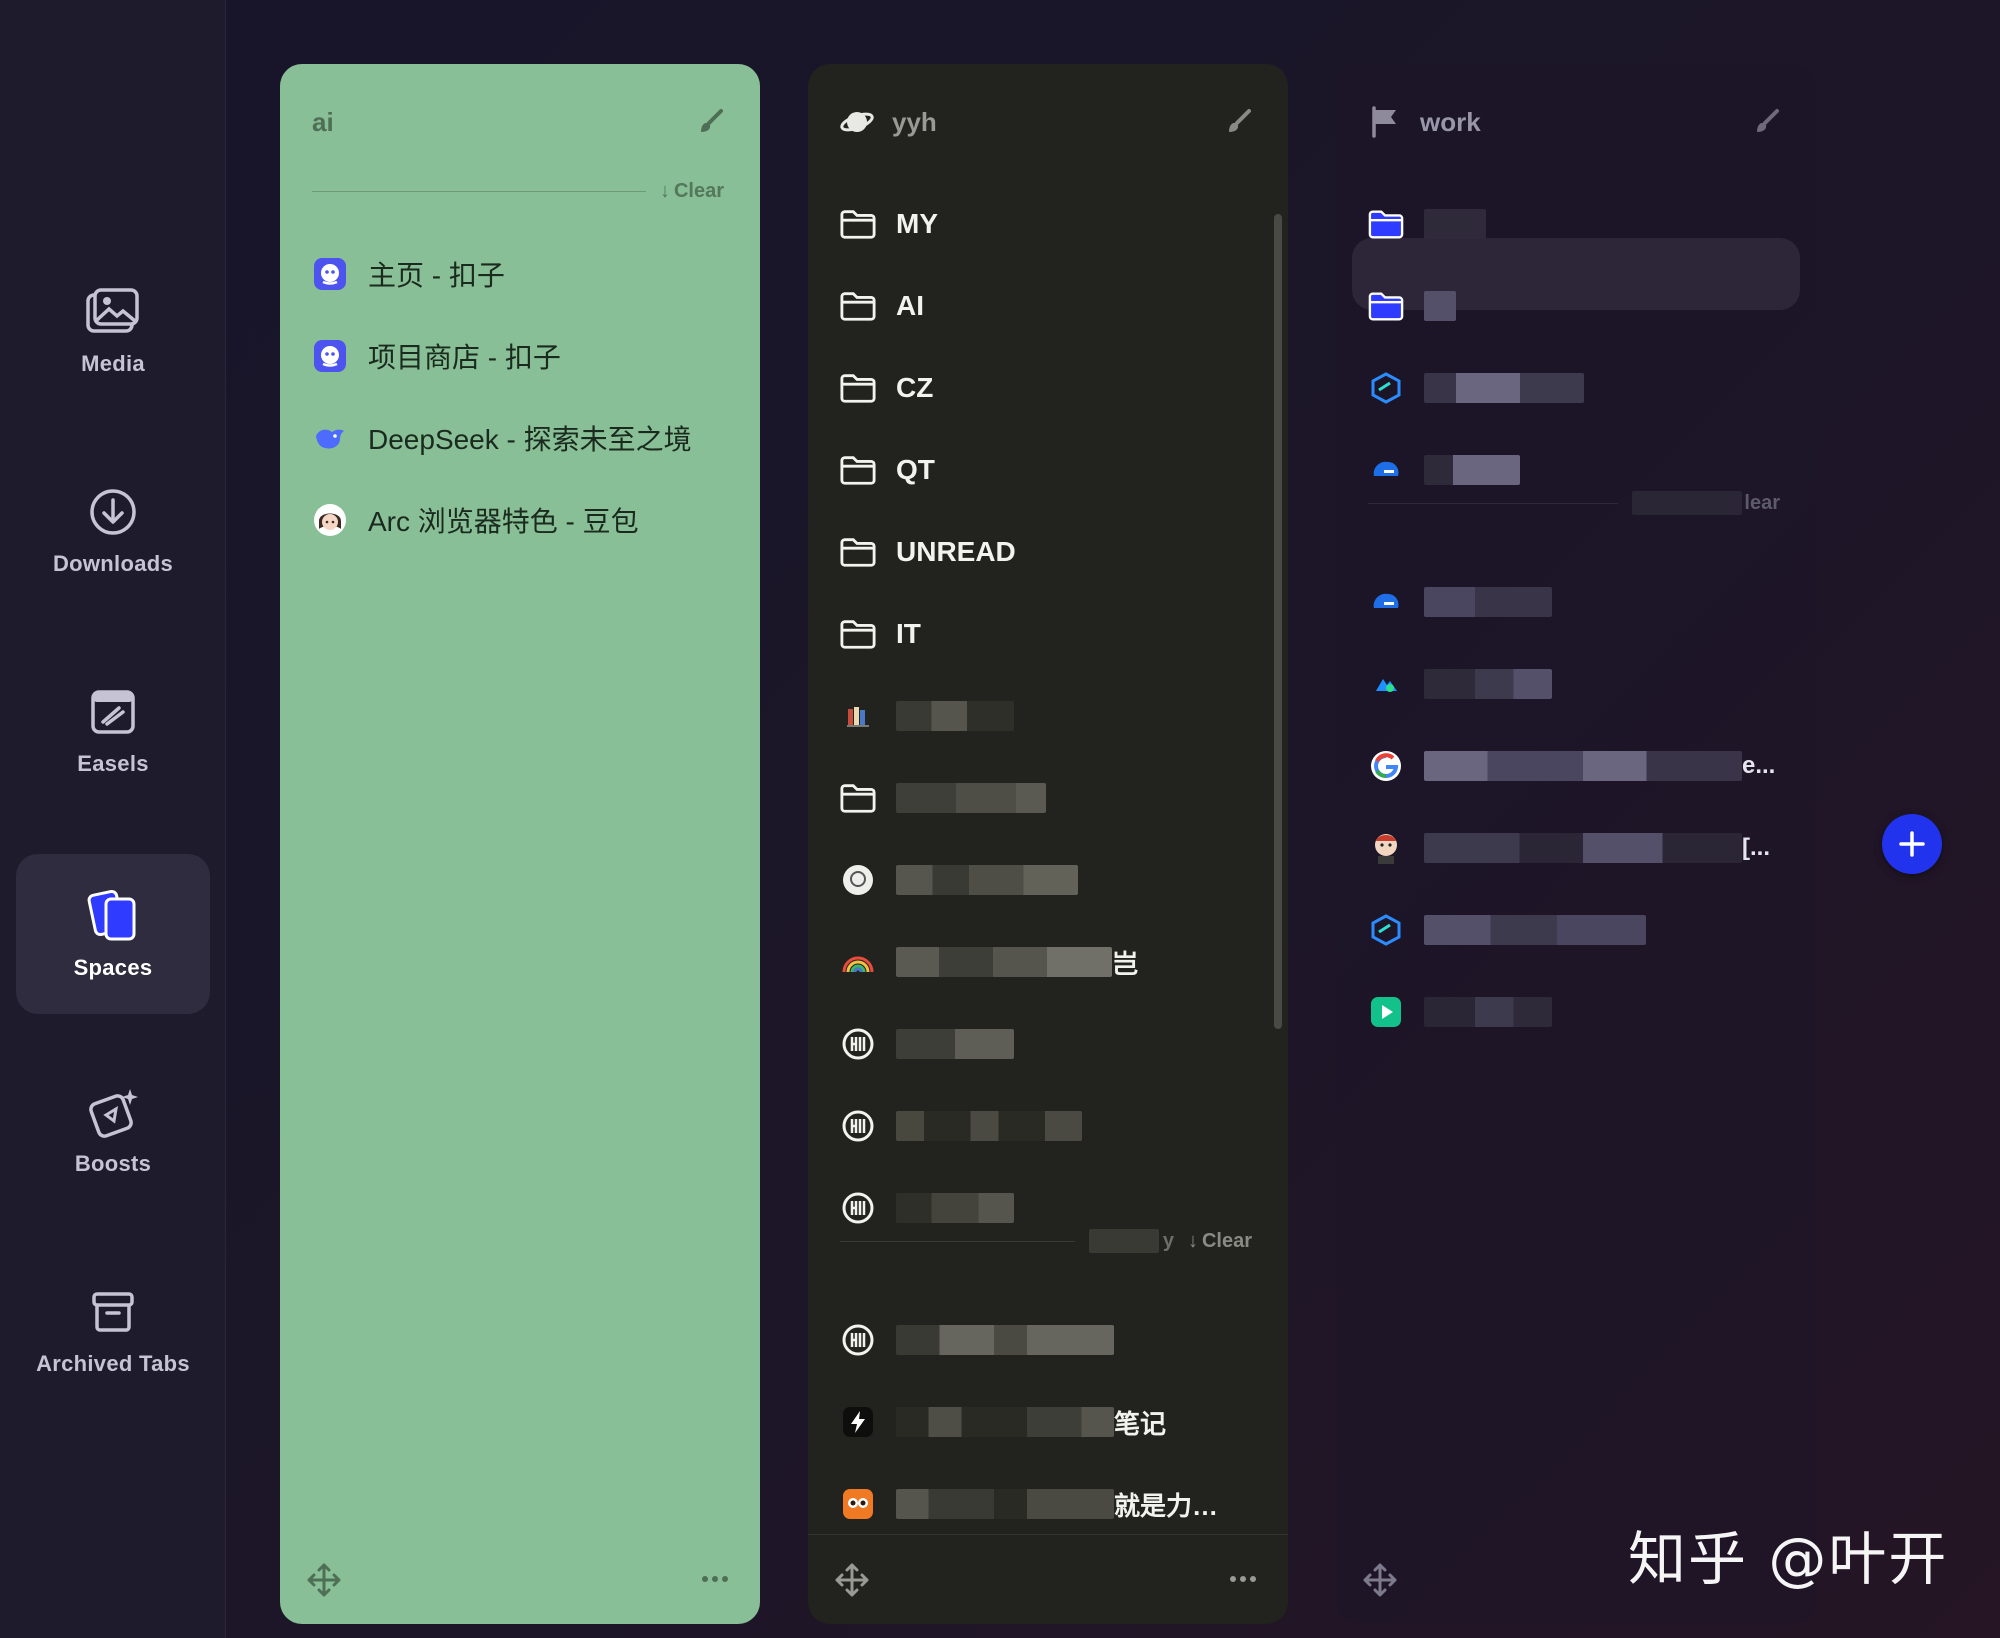 The image size is (2000, 1638). Describe the element at coordinates (915, 387) in the screenshot. I see `folder-title: CZ` at that location.